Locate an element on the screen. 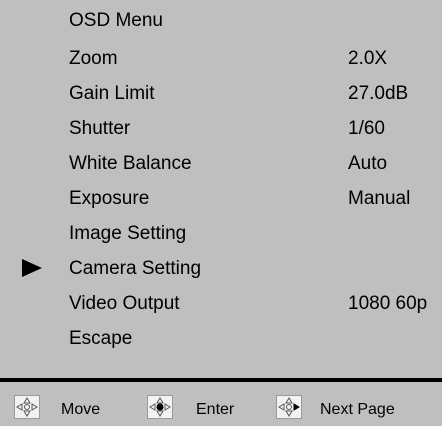 The image size is (442, 426). menu-item-value: 27.0dB is located at coordinates (378, 93).